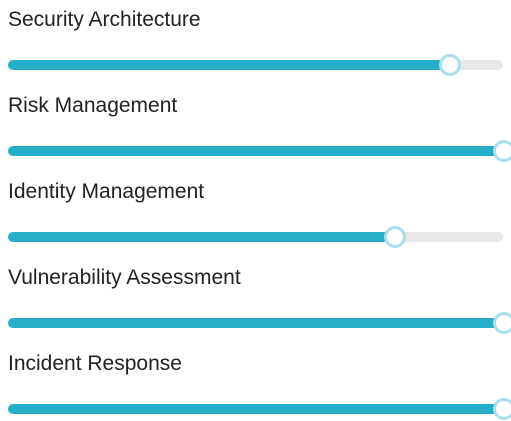  I want to click on skill-label: Incident Response, so click(95, 363).